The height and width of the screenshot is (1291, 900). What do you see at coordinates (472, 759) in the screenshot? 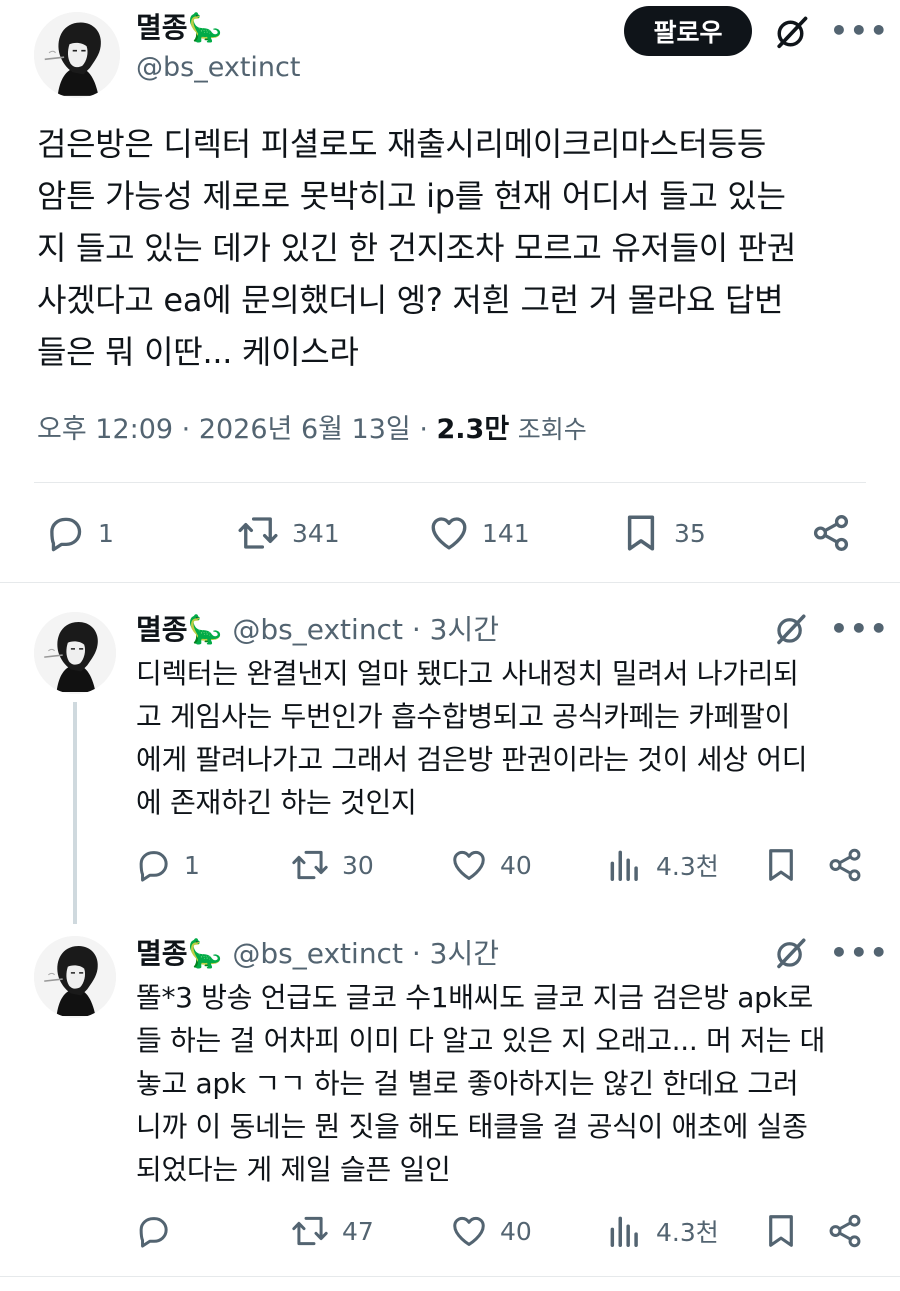
I see `reply-body-line: 에게 팔려나가고 그래서 검은방 판권이라는 것이 세상 어디` at bounding box center [472, 759].